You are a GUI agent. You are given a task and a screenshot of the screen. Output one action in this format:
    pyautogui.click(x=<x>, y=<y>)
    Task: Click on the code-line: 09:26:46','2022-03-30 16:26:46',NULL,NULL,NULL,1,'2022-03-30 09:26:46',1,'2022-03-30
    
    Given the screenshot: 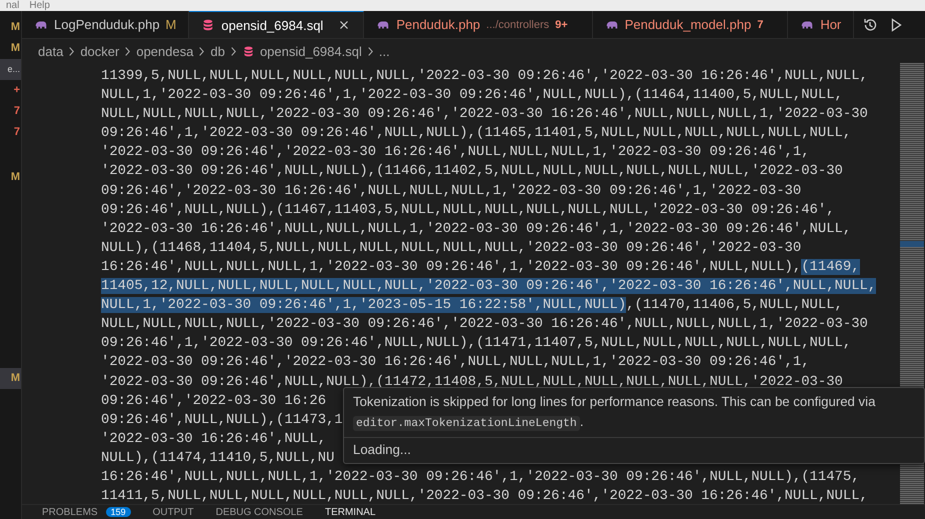 What is the action you would take?
    pyautogui.click(x=451, y=191)
    